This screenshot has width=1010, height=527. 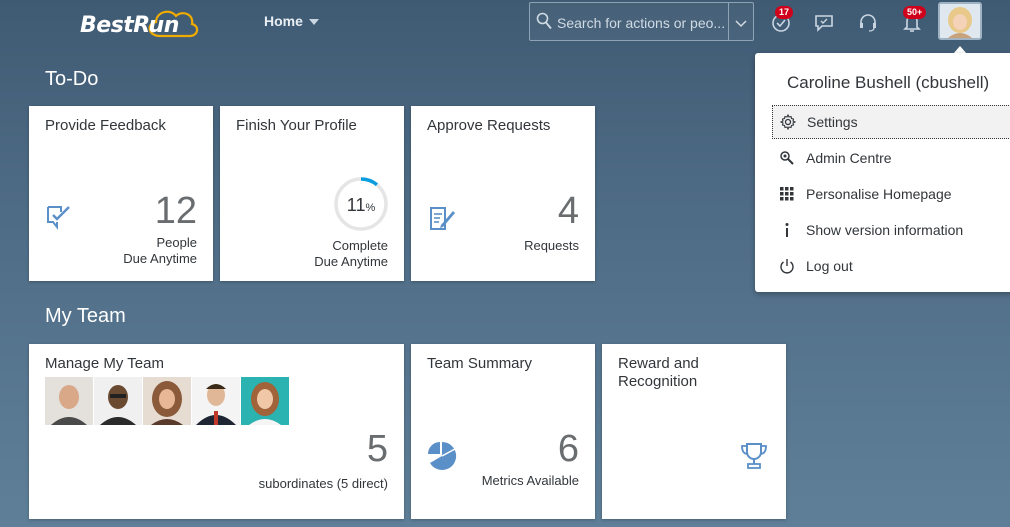 What do you see at coordinates (544, 23) in the screenshot?
I see `search-icon` at bounding box center [544, 23].